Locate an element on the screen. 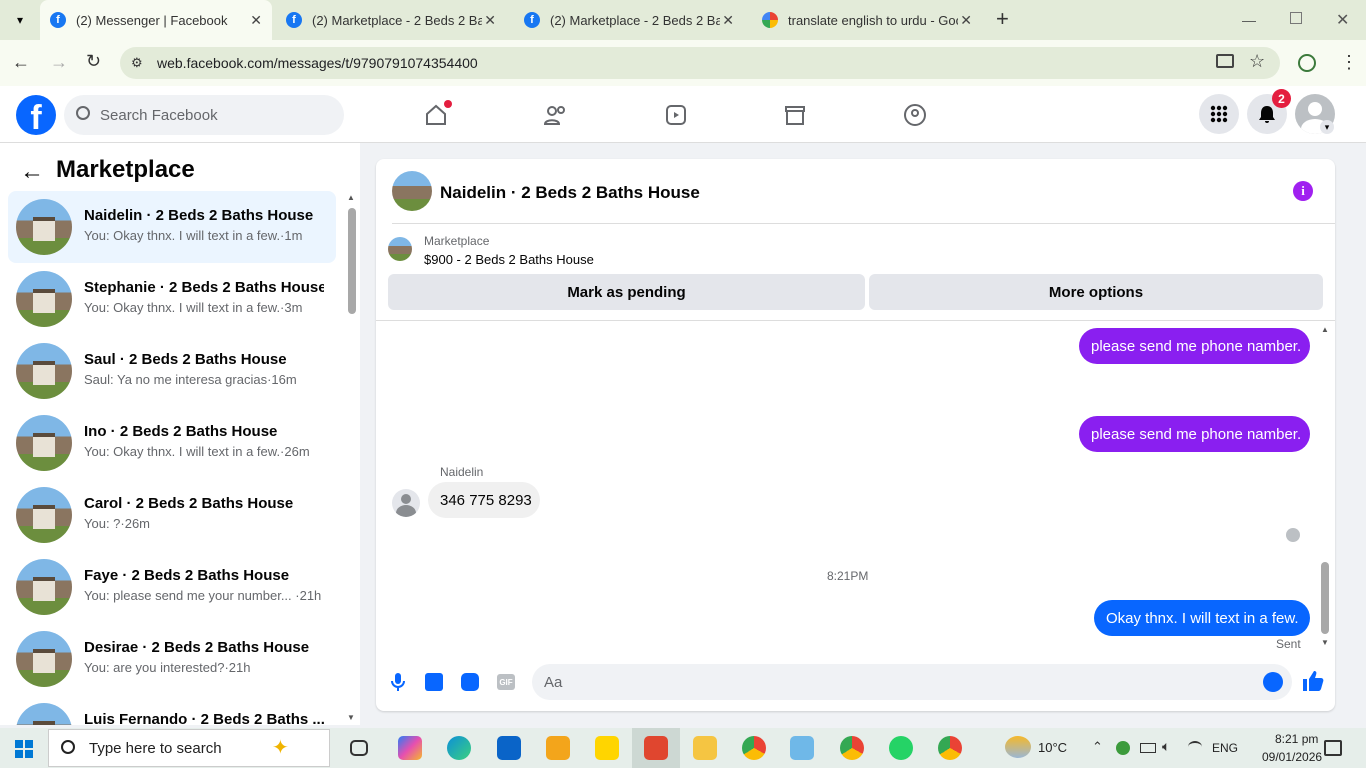  file-explorer-icon is located at coordinates (705, 748).